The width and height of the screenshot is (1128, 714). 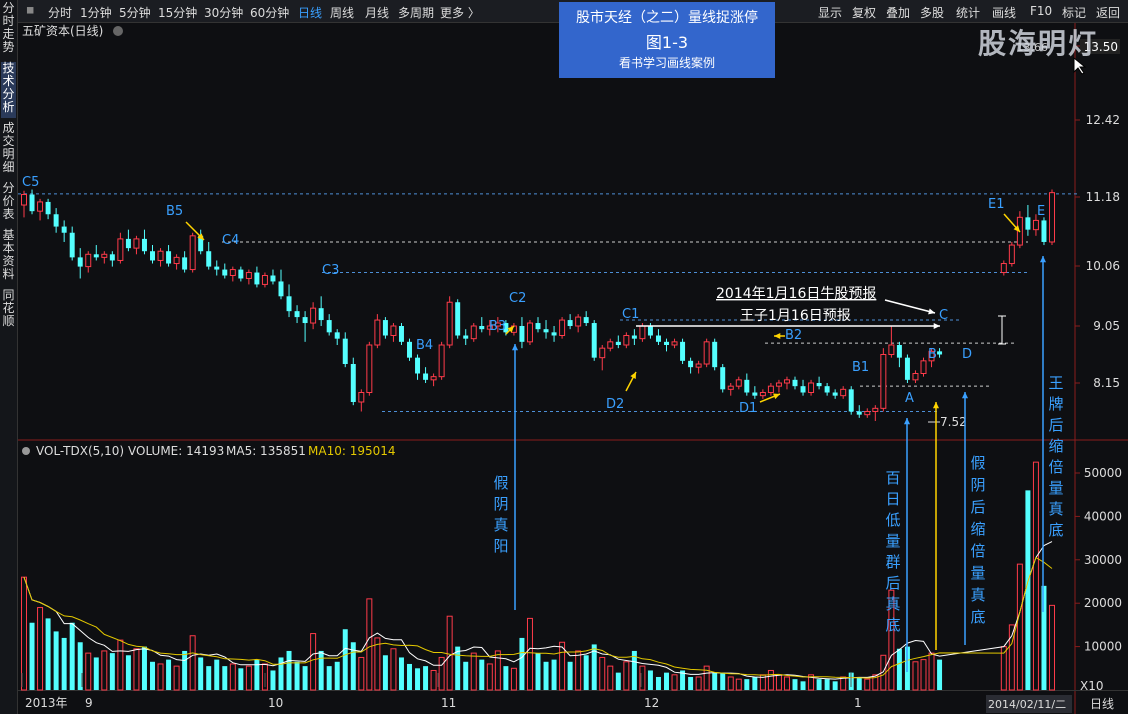 I want to click on low-value-label: 7.52, so click(x=953, y=422).